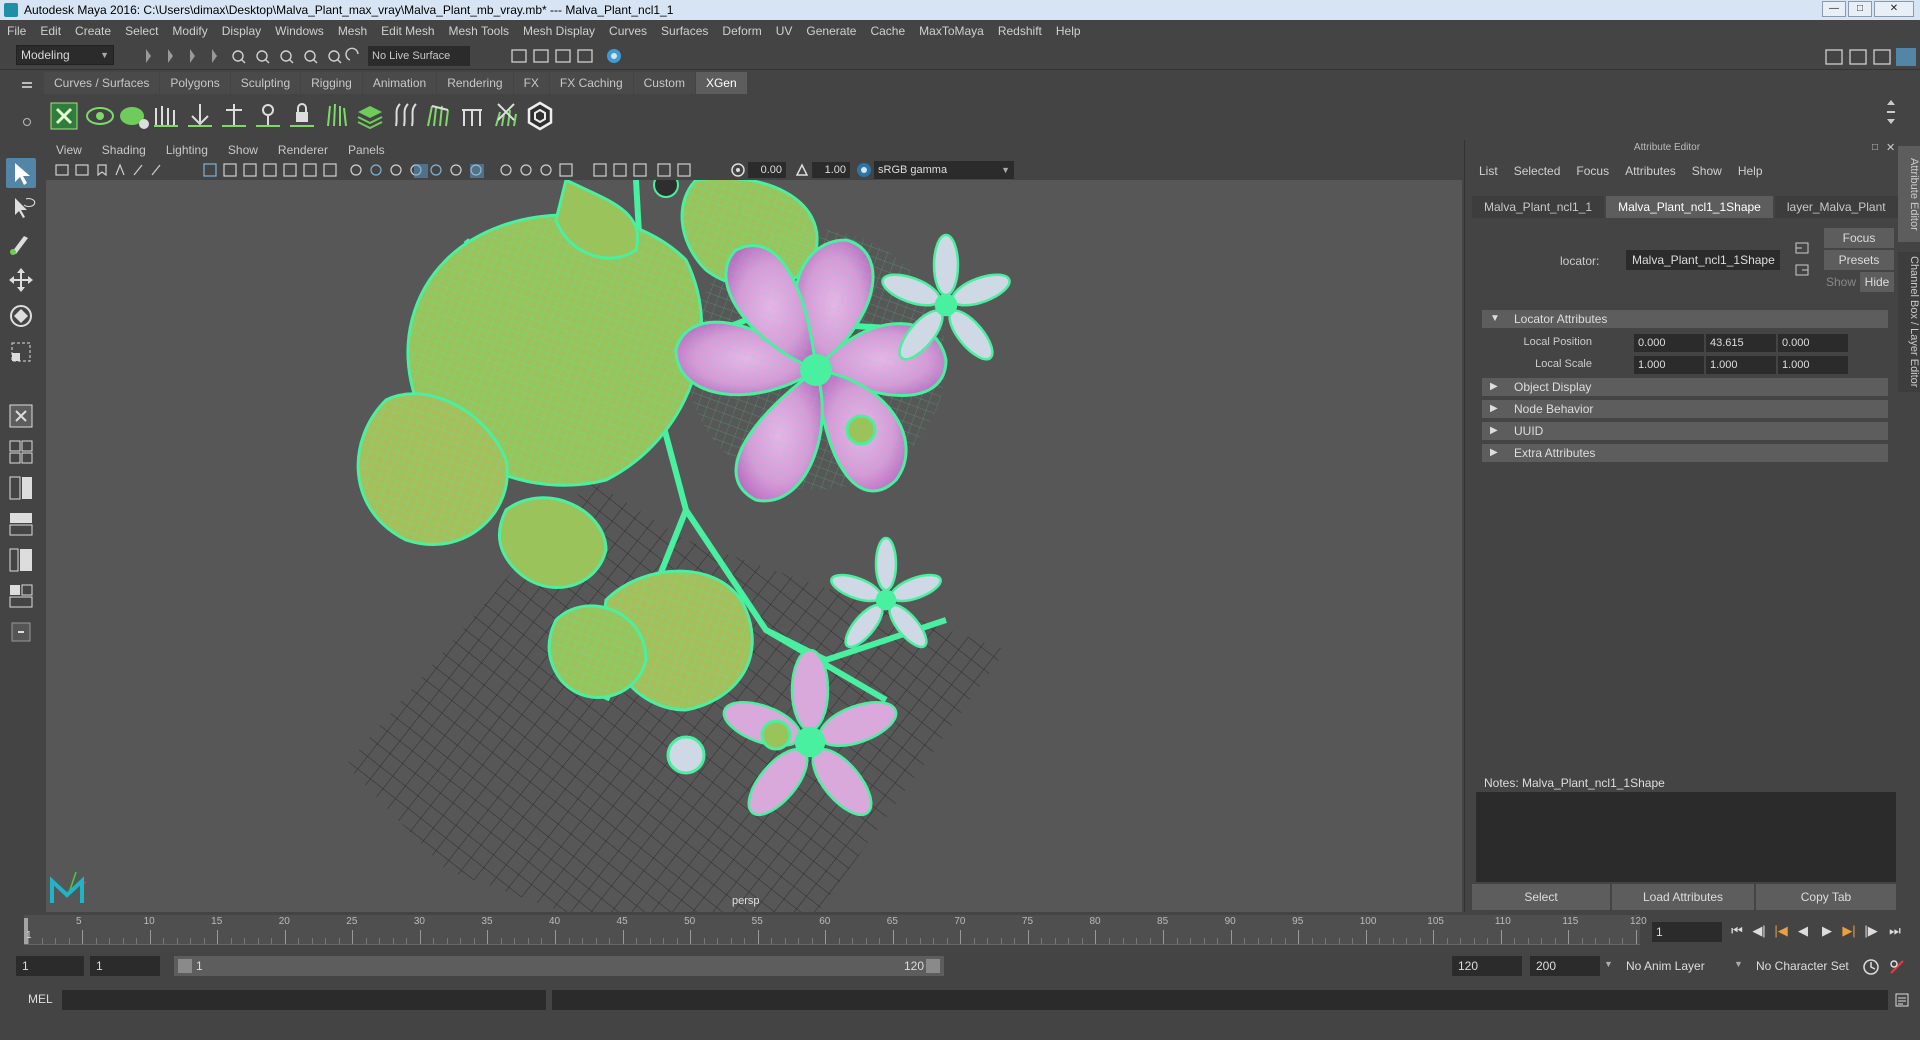 This screenshot has width=1920, height=1040. I want to click on presets-button: Presets, so click(1859, 260).